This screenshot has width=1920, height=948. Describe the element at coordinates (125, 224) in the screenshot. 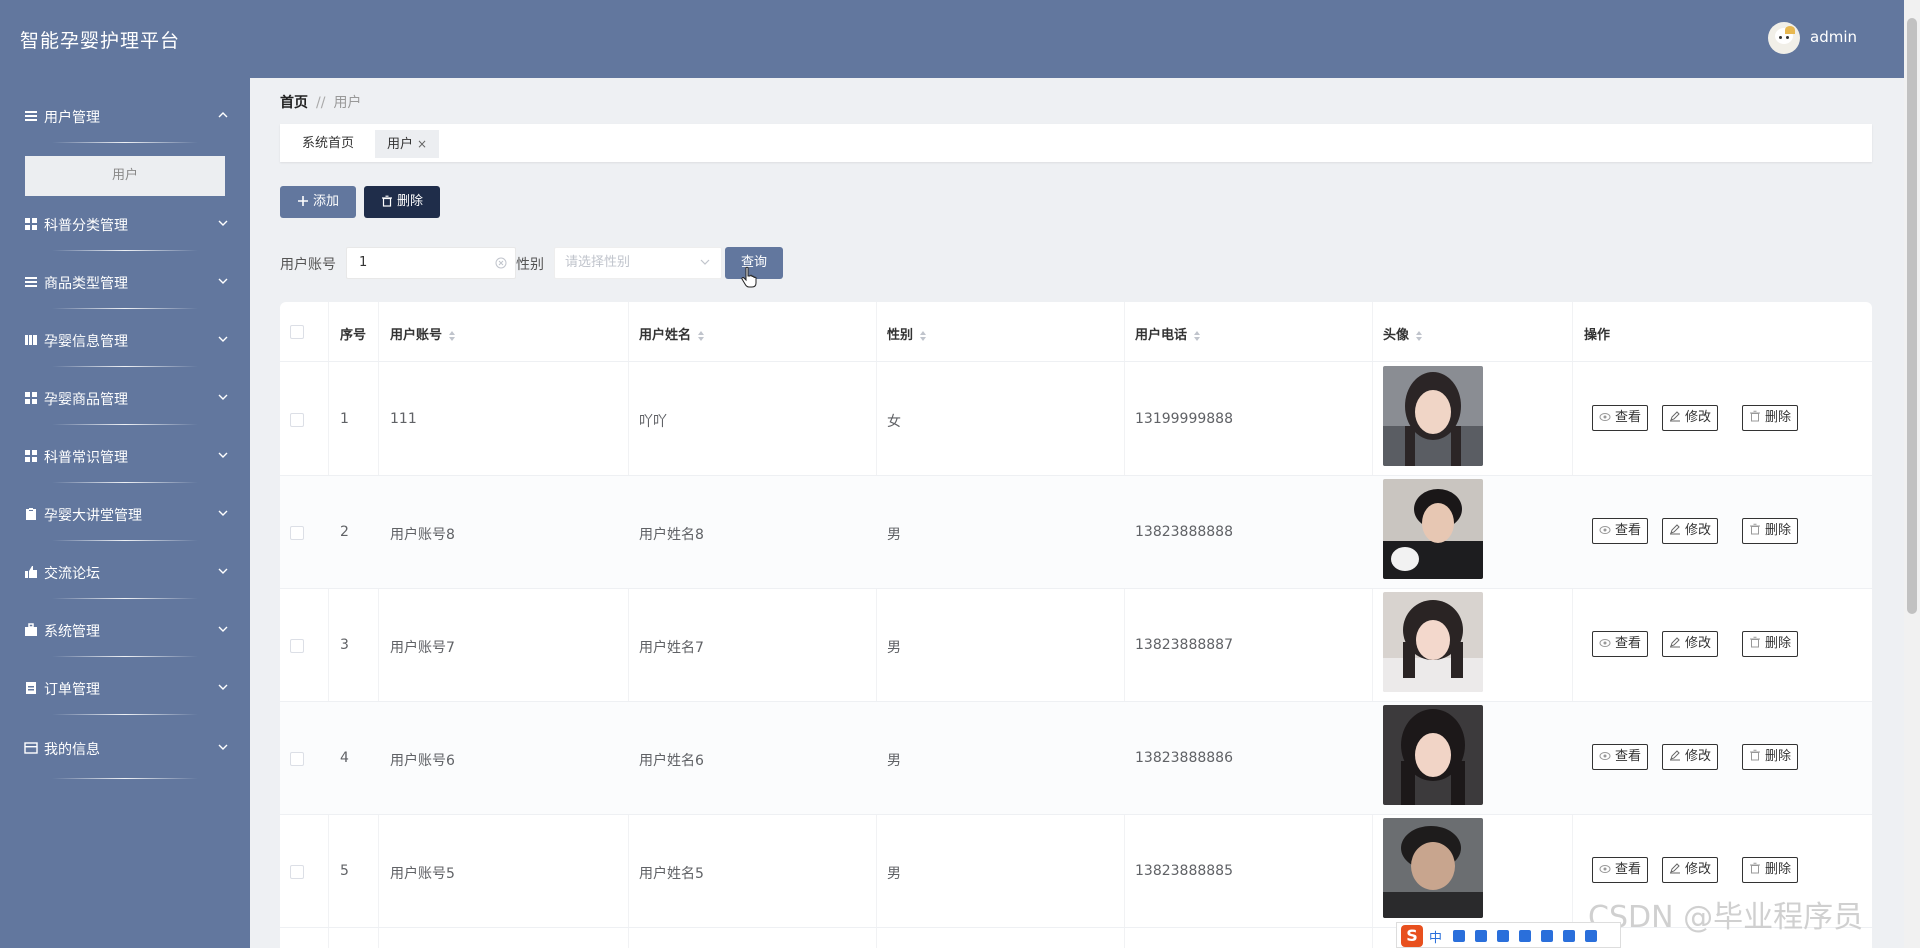

I see `sidebar-item-science-category: 科普分类管理` at that location.